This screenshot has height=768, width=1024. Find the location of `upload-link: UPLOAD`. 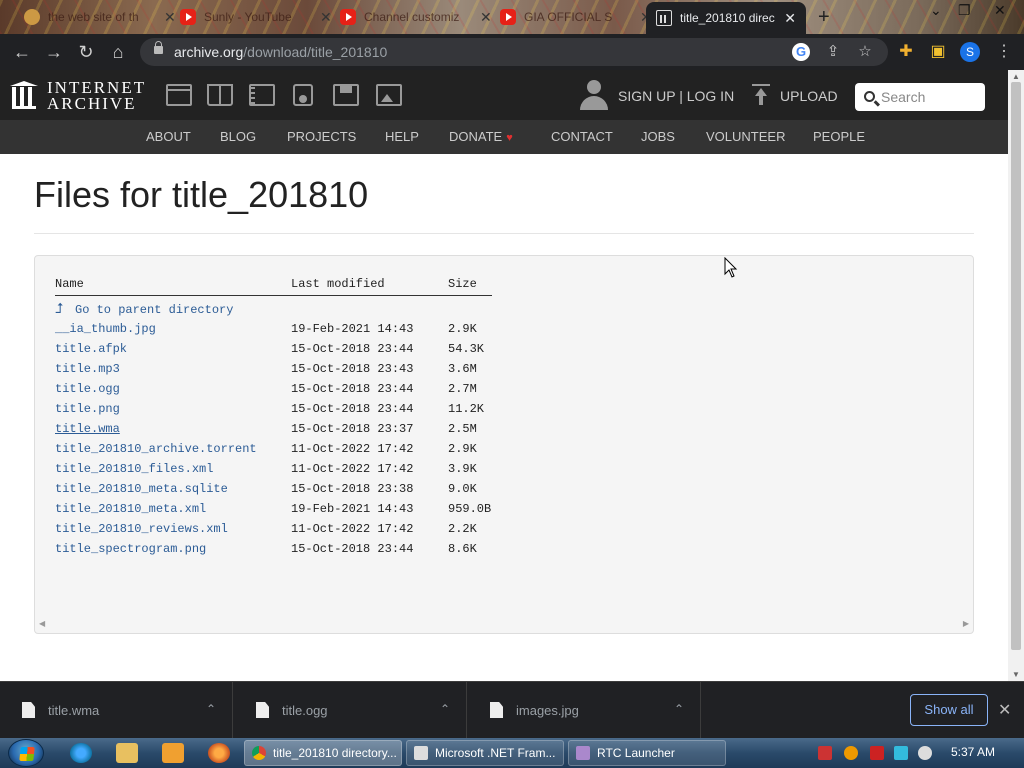

upload-link: UPLOAD is located at coordinates (809, 96).